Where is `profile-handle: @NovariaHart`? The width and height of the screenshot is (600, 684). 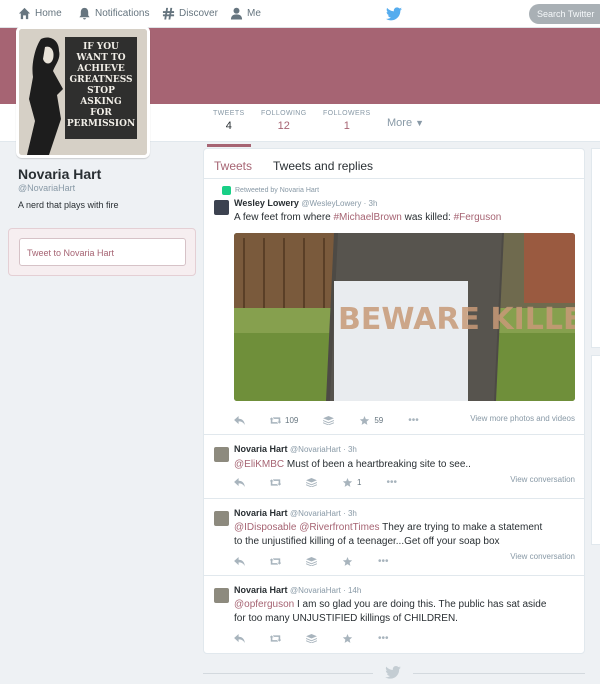 profile-handle: @NovariaHart is located at coordinates (46, 188).